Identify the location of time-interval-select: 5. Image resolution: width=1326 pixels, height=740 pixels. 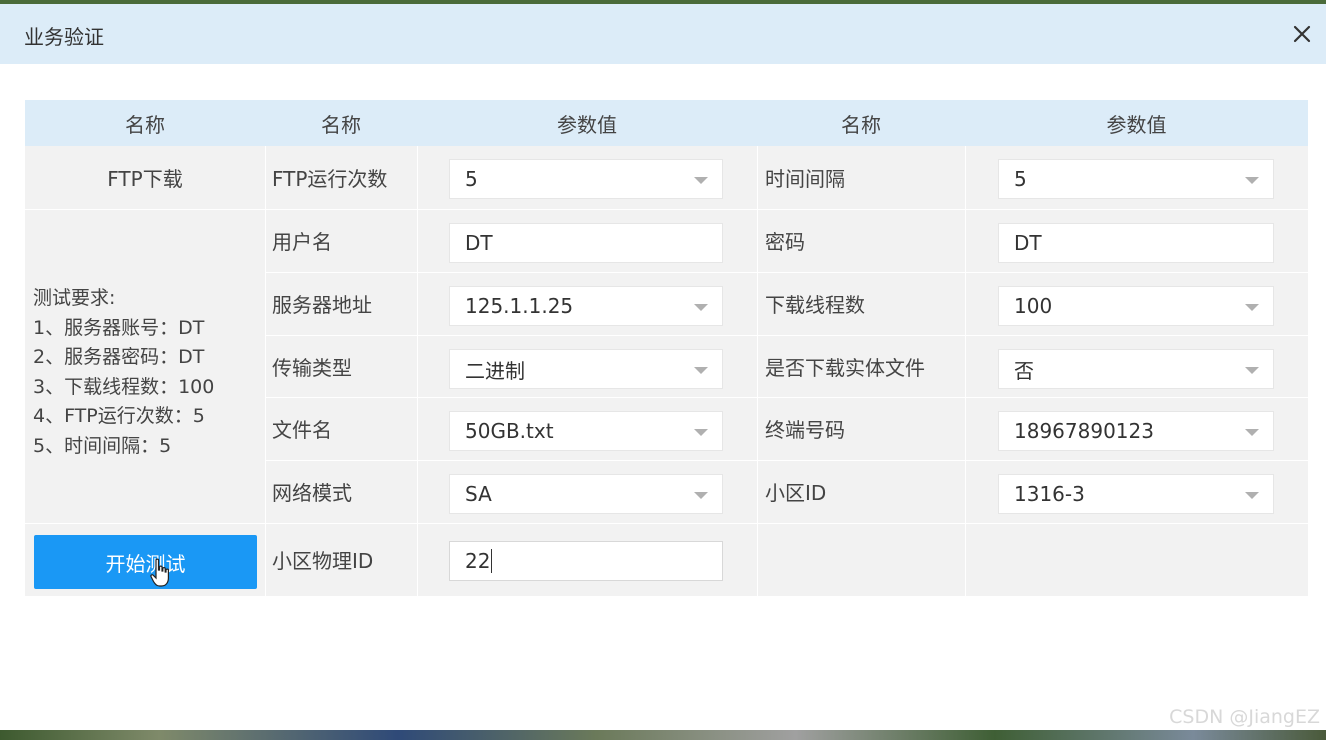
(1136, 179).